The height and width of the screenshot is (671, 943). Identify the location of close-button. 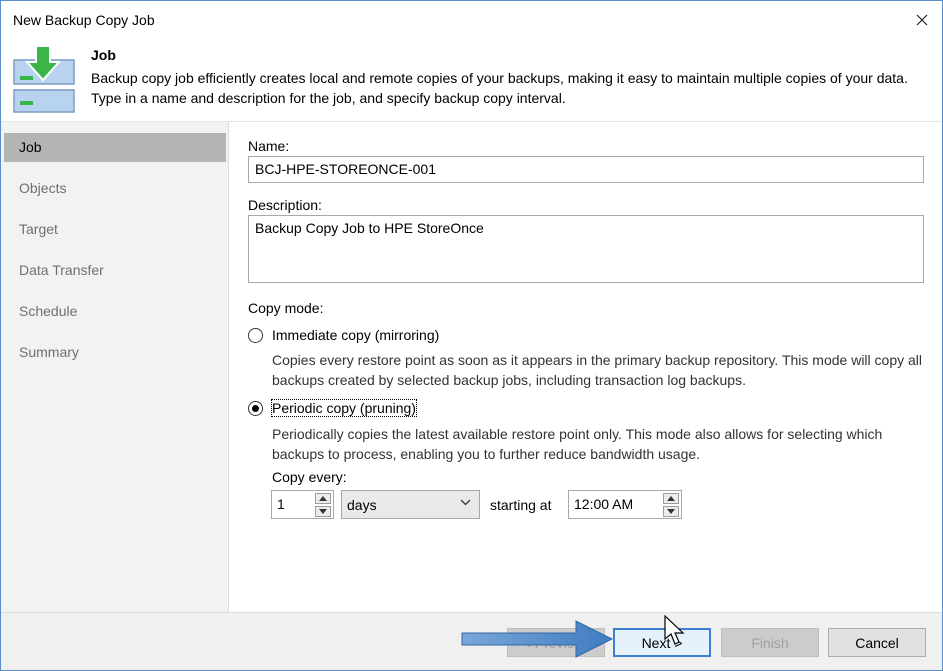
(922, 20).